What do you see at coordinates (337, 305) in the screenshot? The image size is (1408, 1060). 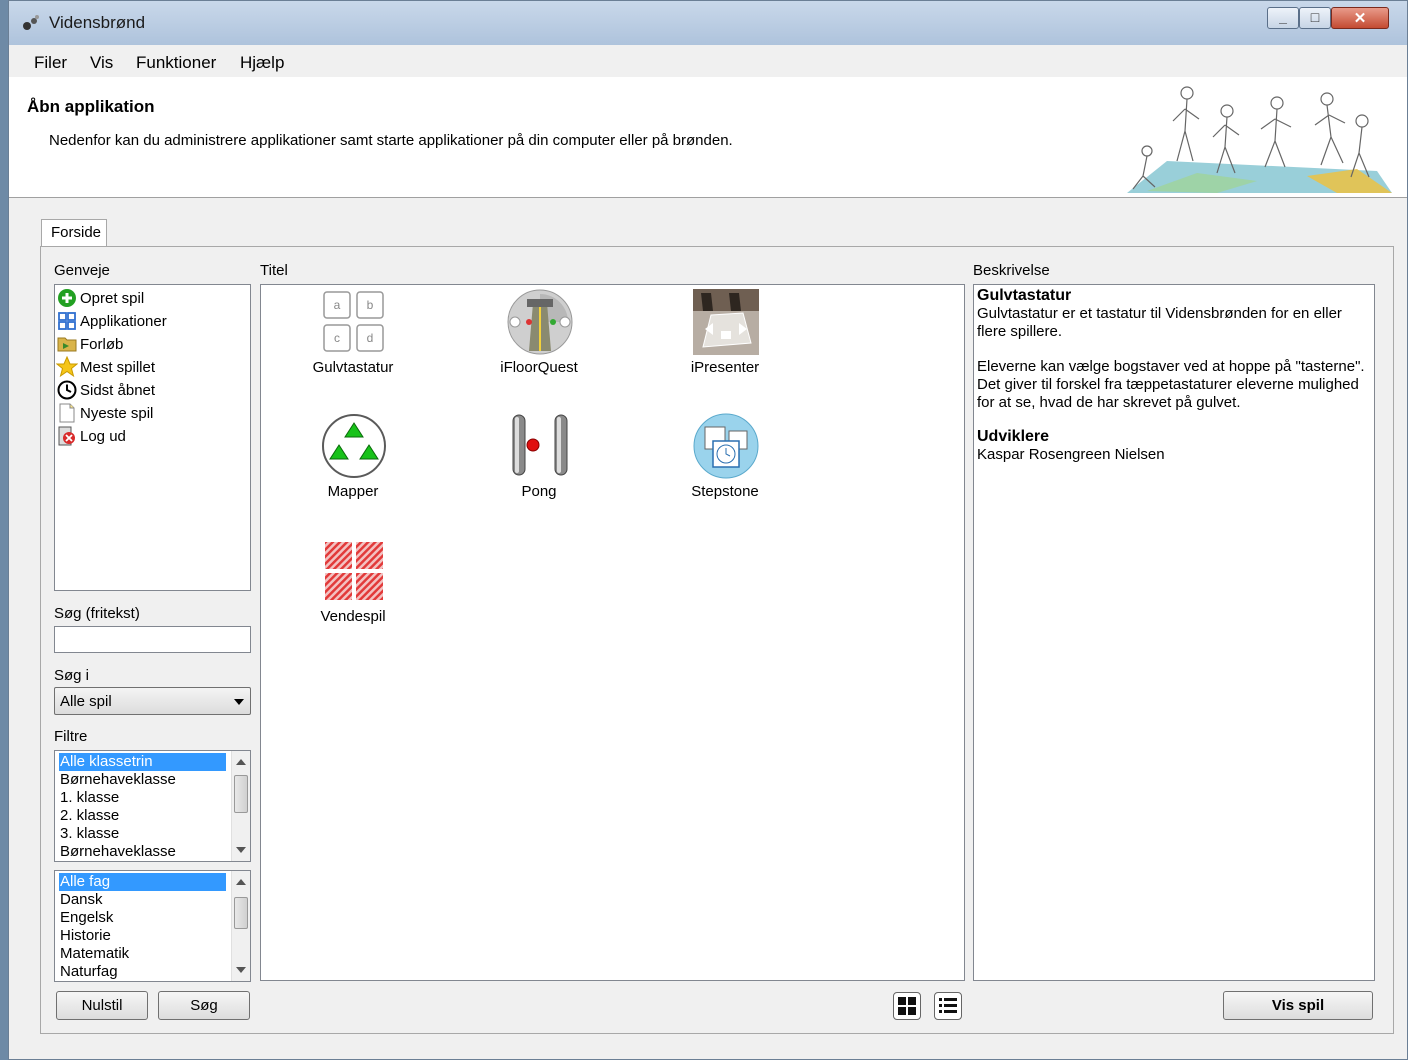 I see `svg-text: a` at bounding box center [337, 305].